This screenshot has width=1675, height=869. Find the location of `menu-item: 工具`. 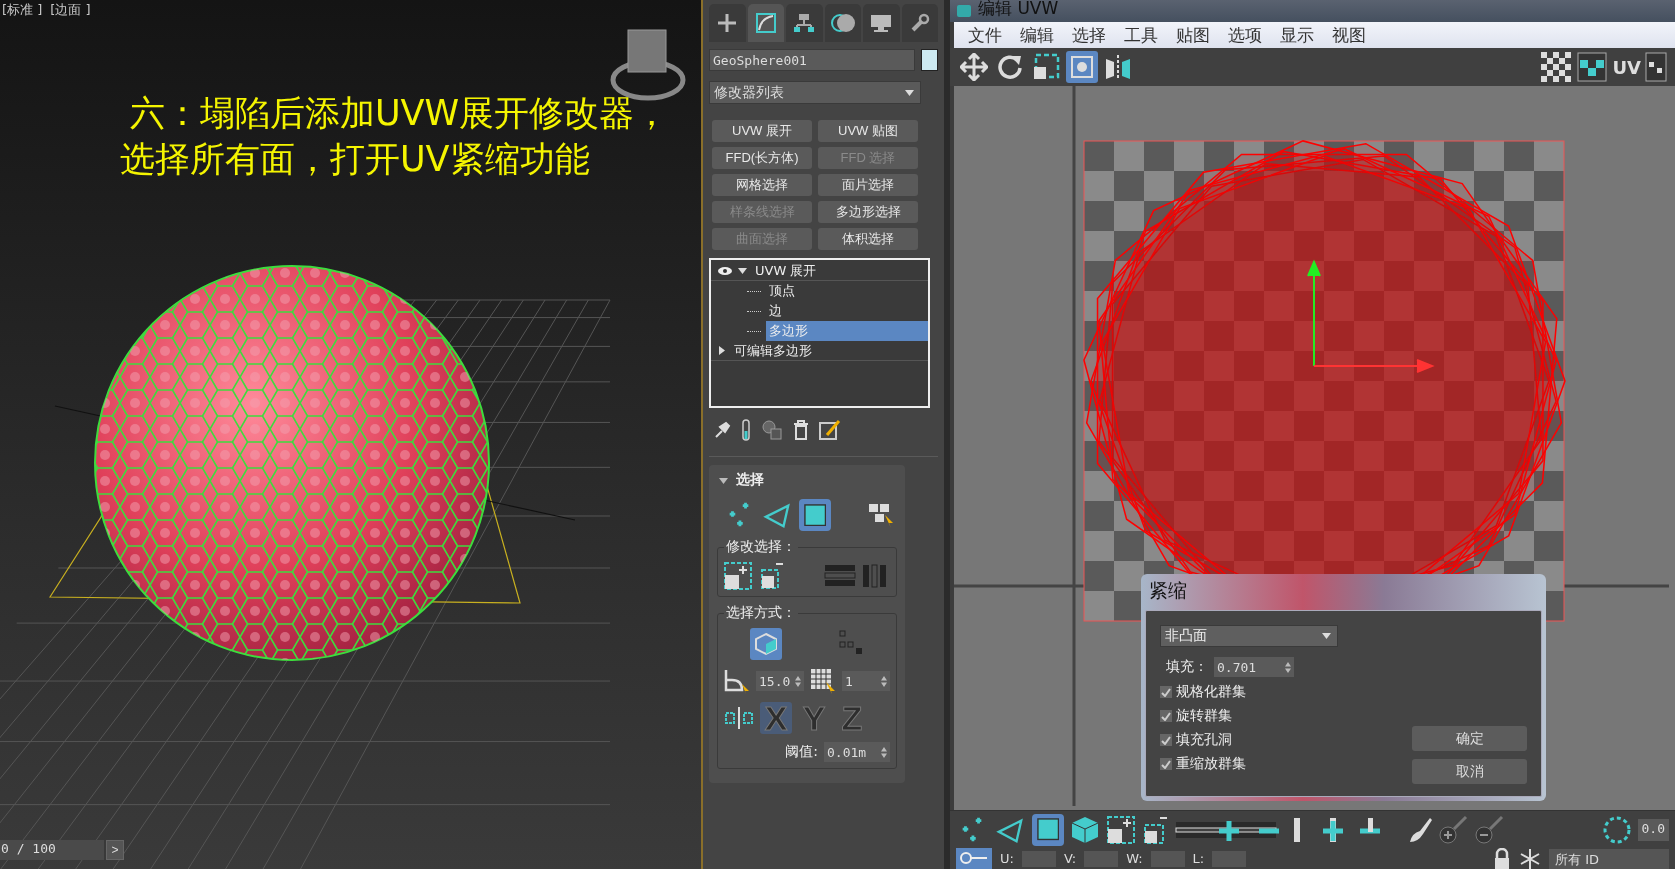

menu-item: 工具 is located at coordinates (1141, 35).